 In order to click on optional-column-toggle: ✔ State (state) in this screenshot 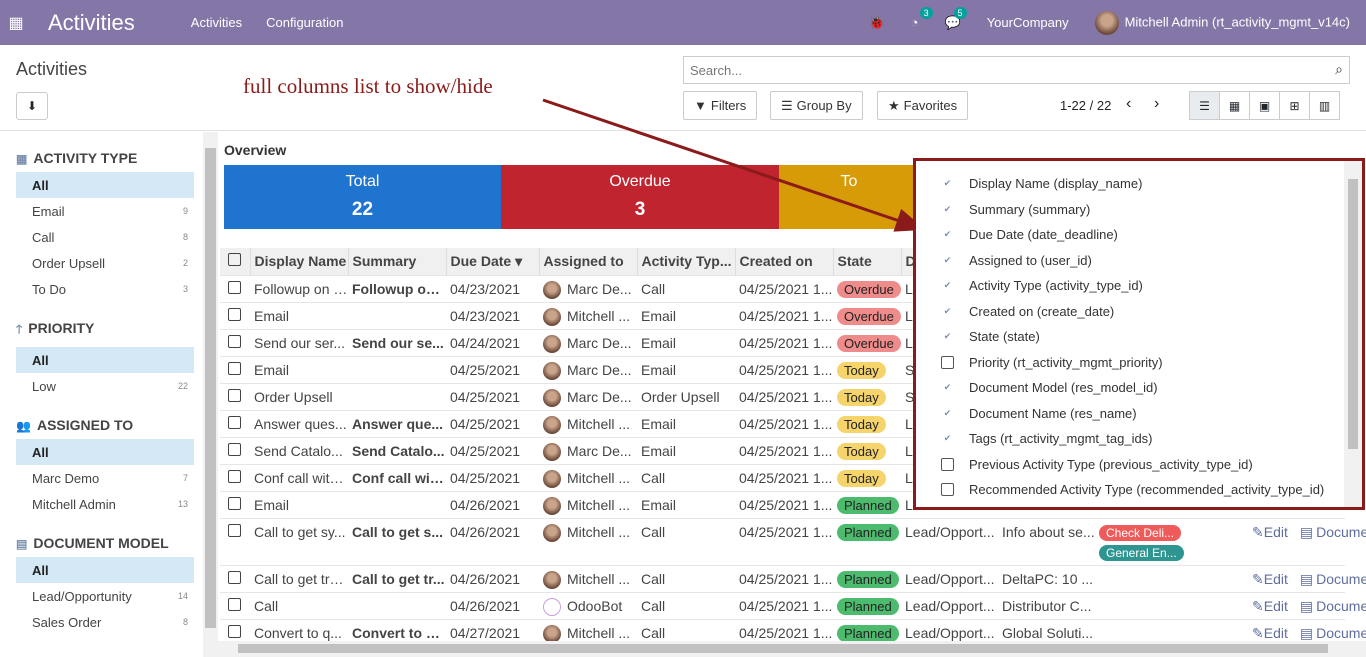, I will do `click(1130, 337)`.